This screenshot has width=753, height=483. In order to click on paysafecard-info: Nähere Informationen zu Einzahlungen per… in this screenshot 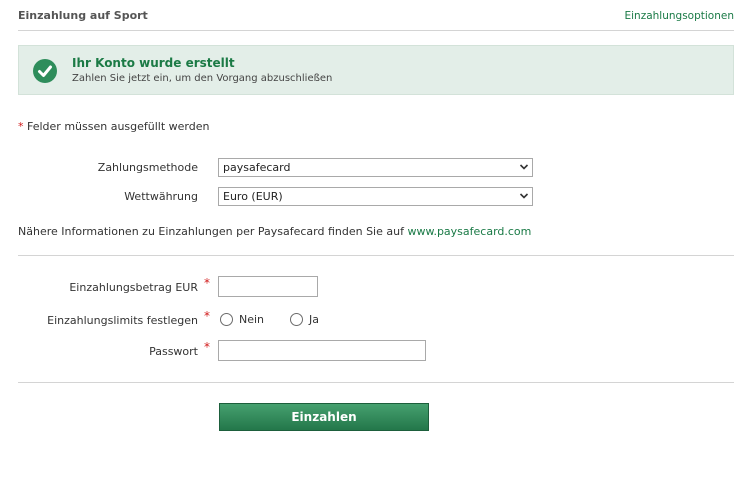, I will do `click(274, 231)`.